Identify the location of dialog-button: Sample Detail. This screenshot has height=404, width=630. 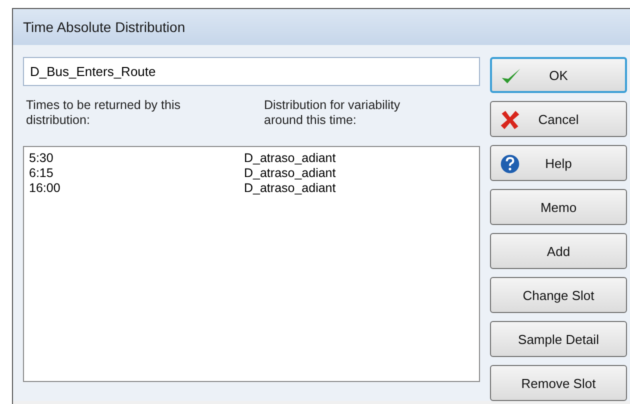
(558, 339).